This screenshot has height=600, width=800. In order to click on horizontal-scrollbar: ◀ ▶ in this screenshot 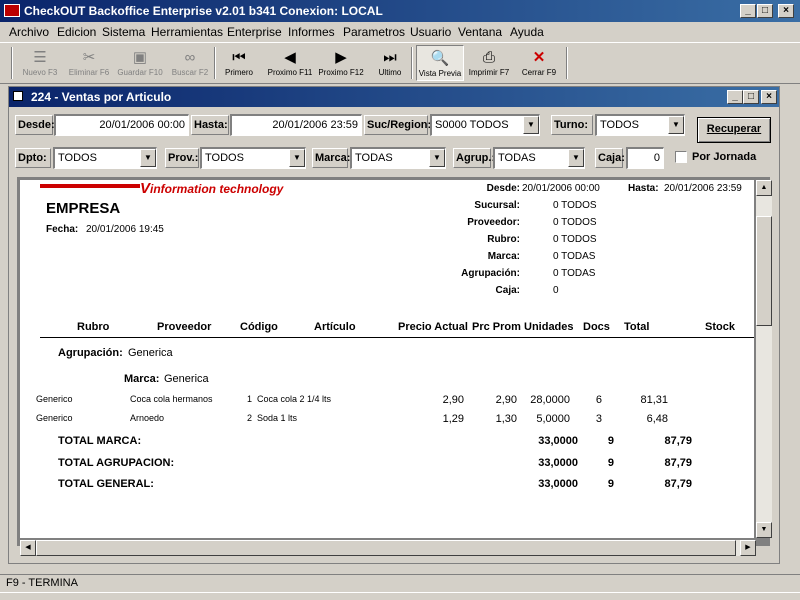, I will do `click(388, 548)`.